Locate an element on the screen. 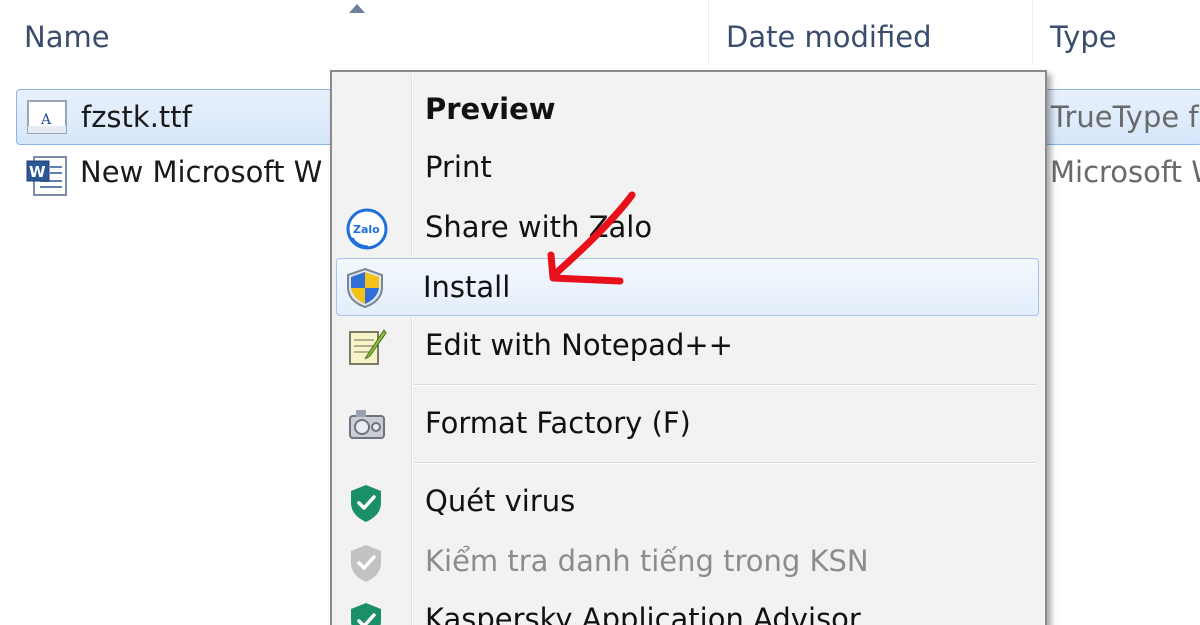  menu-item-label: Preview is located at coordinates (490, 109).